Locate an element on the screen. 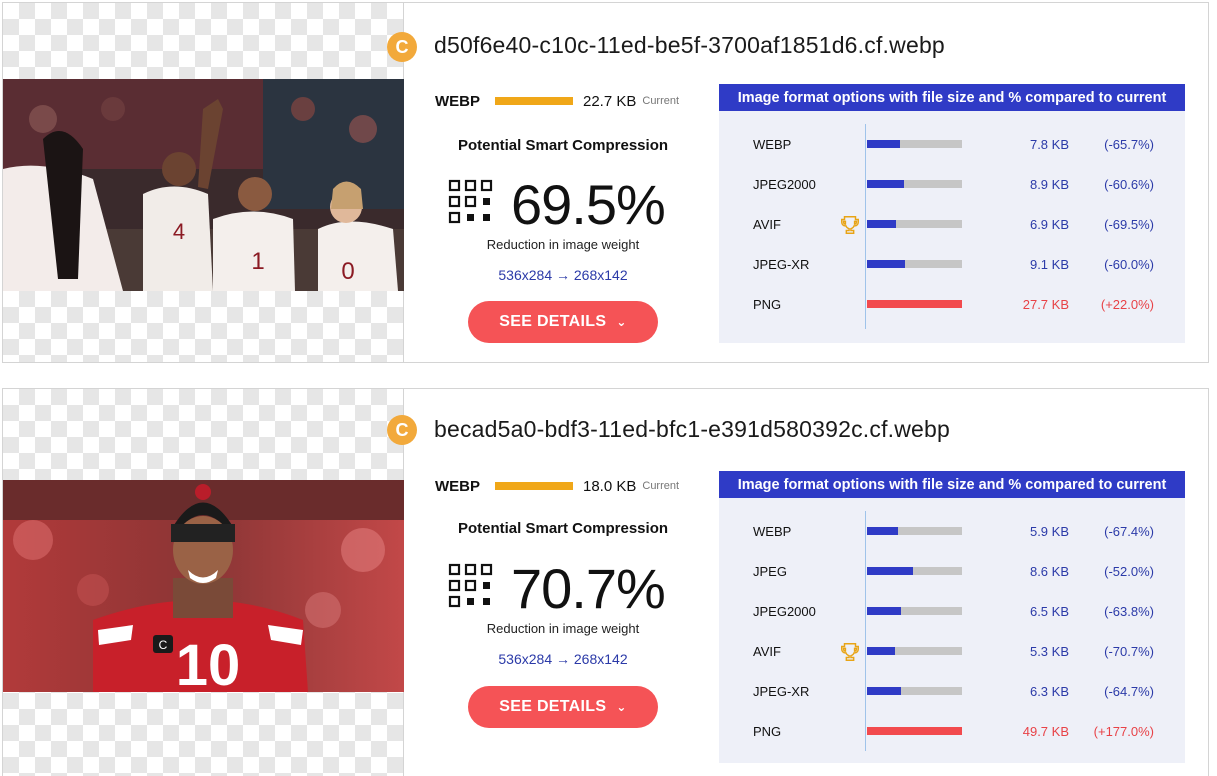 The height and width of the screenshot is (776, 1217). format-option-row: JPEG2000 6.5 KB (-63.8%) is located at coordinates (952, 611).